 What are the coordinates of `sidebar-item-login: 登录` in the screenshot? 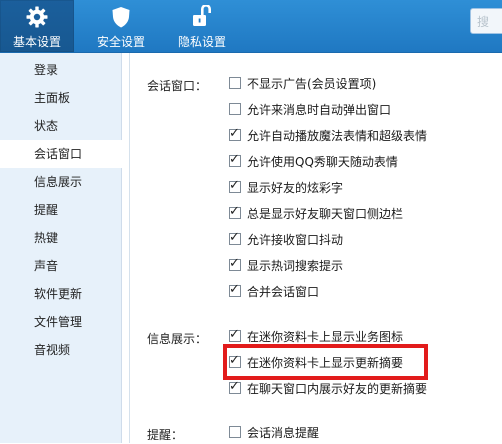 It's located at (60, 70).